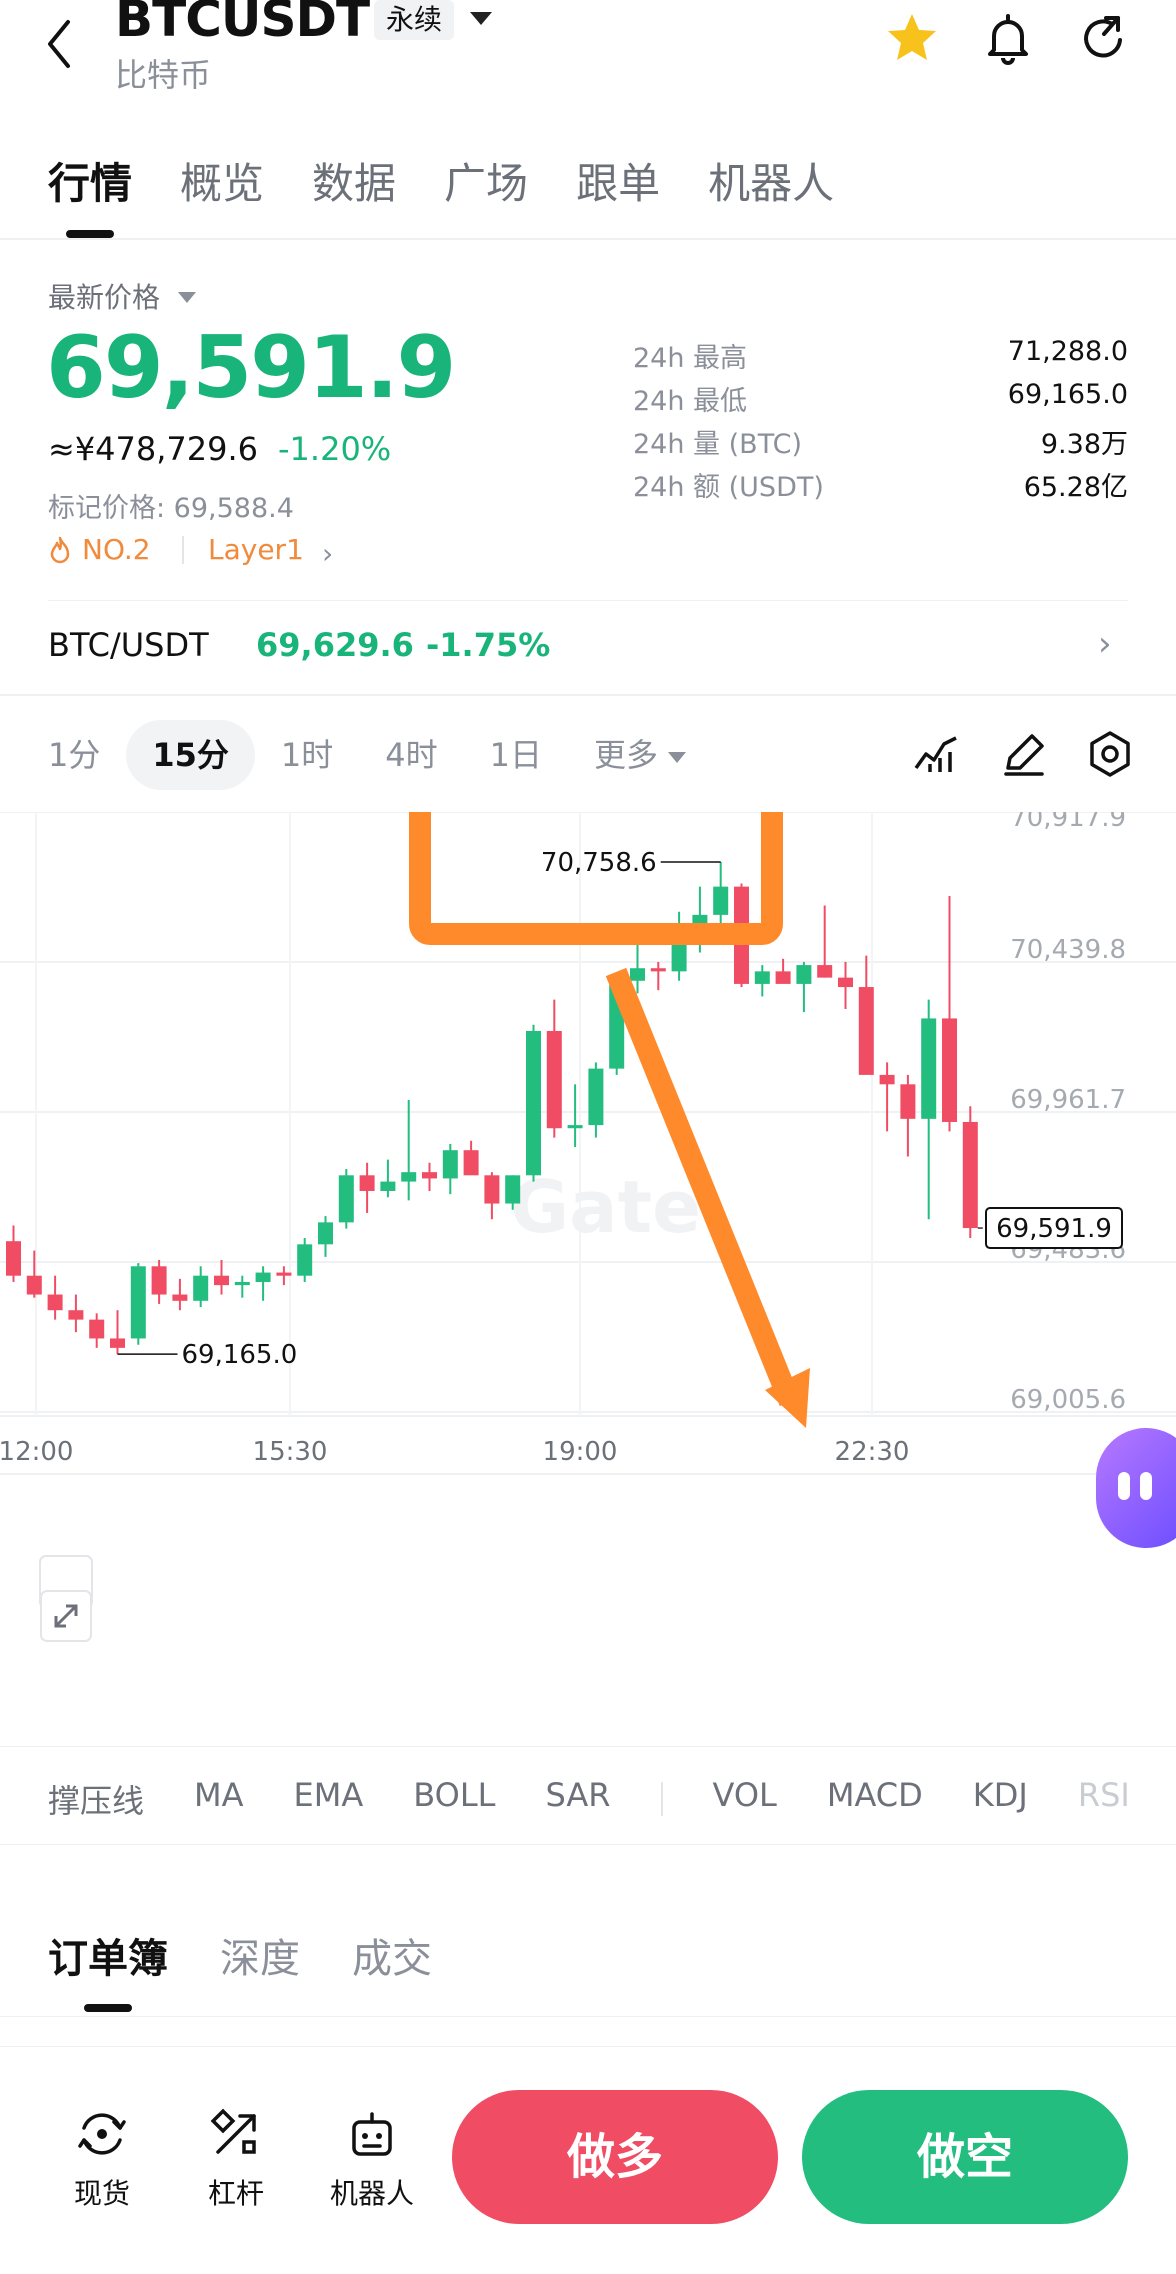  I want to click on short-button: 做空, so click(965, 2157).